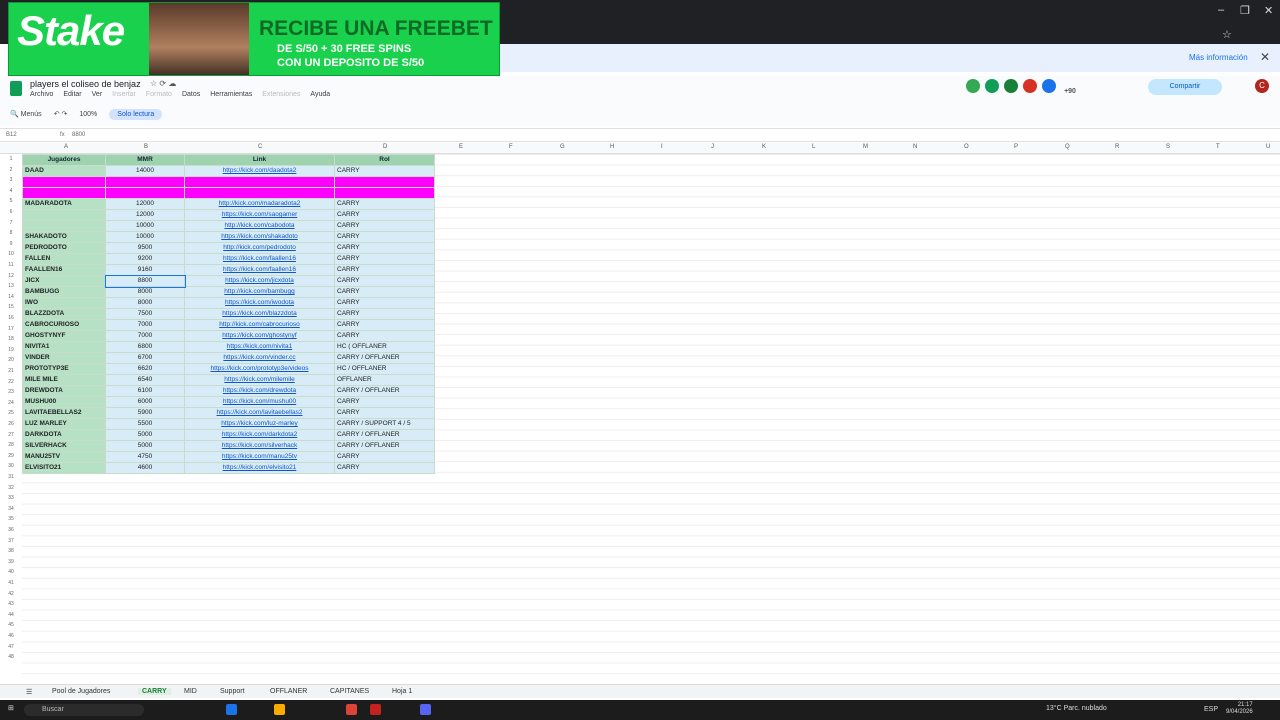 The image size is (1280, 720). I want to click on close-icon: ✕, so click(1265, 57).